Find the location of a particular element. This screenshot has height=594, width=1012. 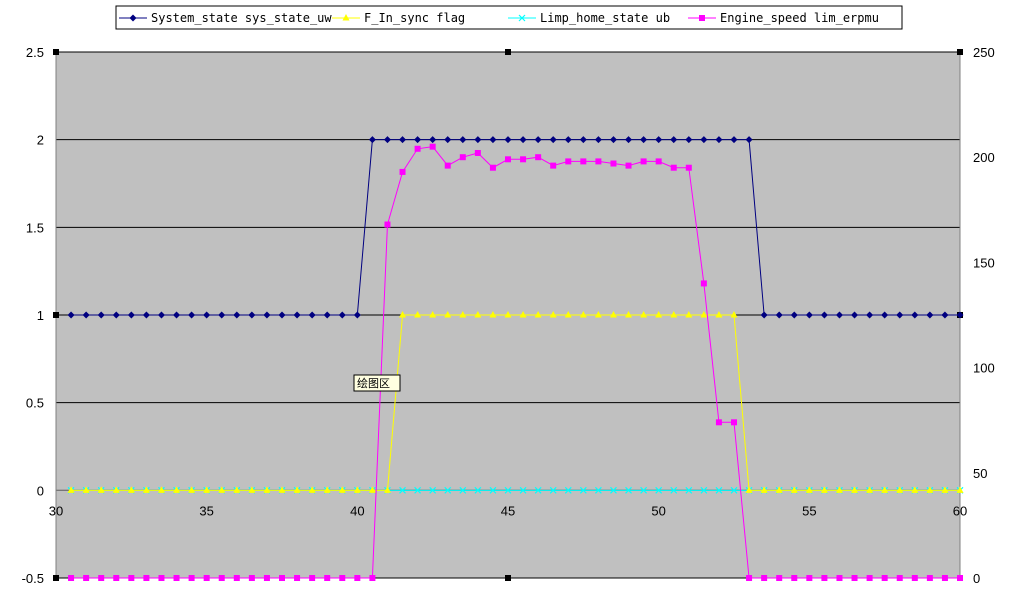

legend-label: Engine_speed lim_erpmu is located at coordinates (799, 18).